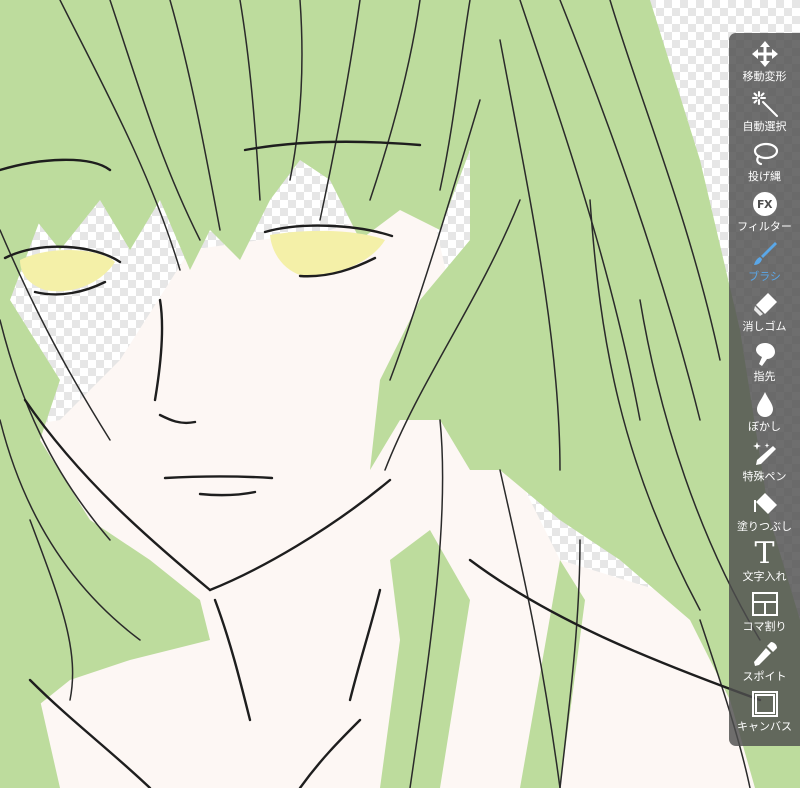 This screenshot has width=800, height=788. What do you see at coordinates (765, 54) in the screenshot?
I see `move-arrows-icon` at bounding box center [765, 54].